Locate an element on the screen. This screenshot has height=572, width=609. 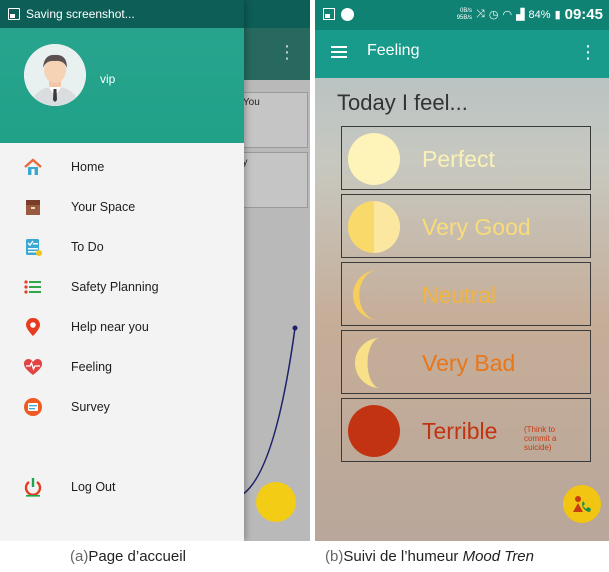
caption-text: Suivi de l’humeur is located at coordinates (401, 556).